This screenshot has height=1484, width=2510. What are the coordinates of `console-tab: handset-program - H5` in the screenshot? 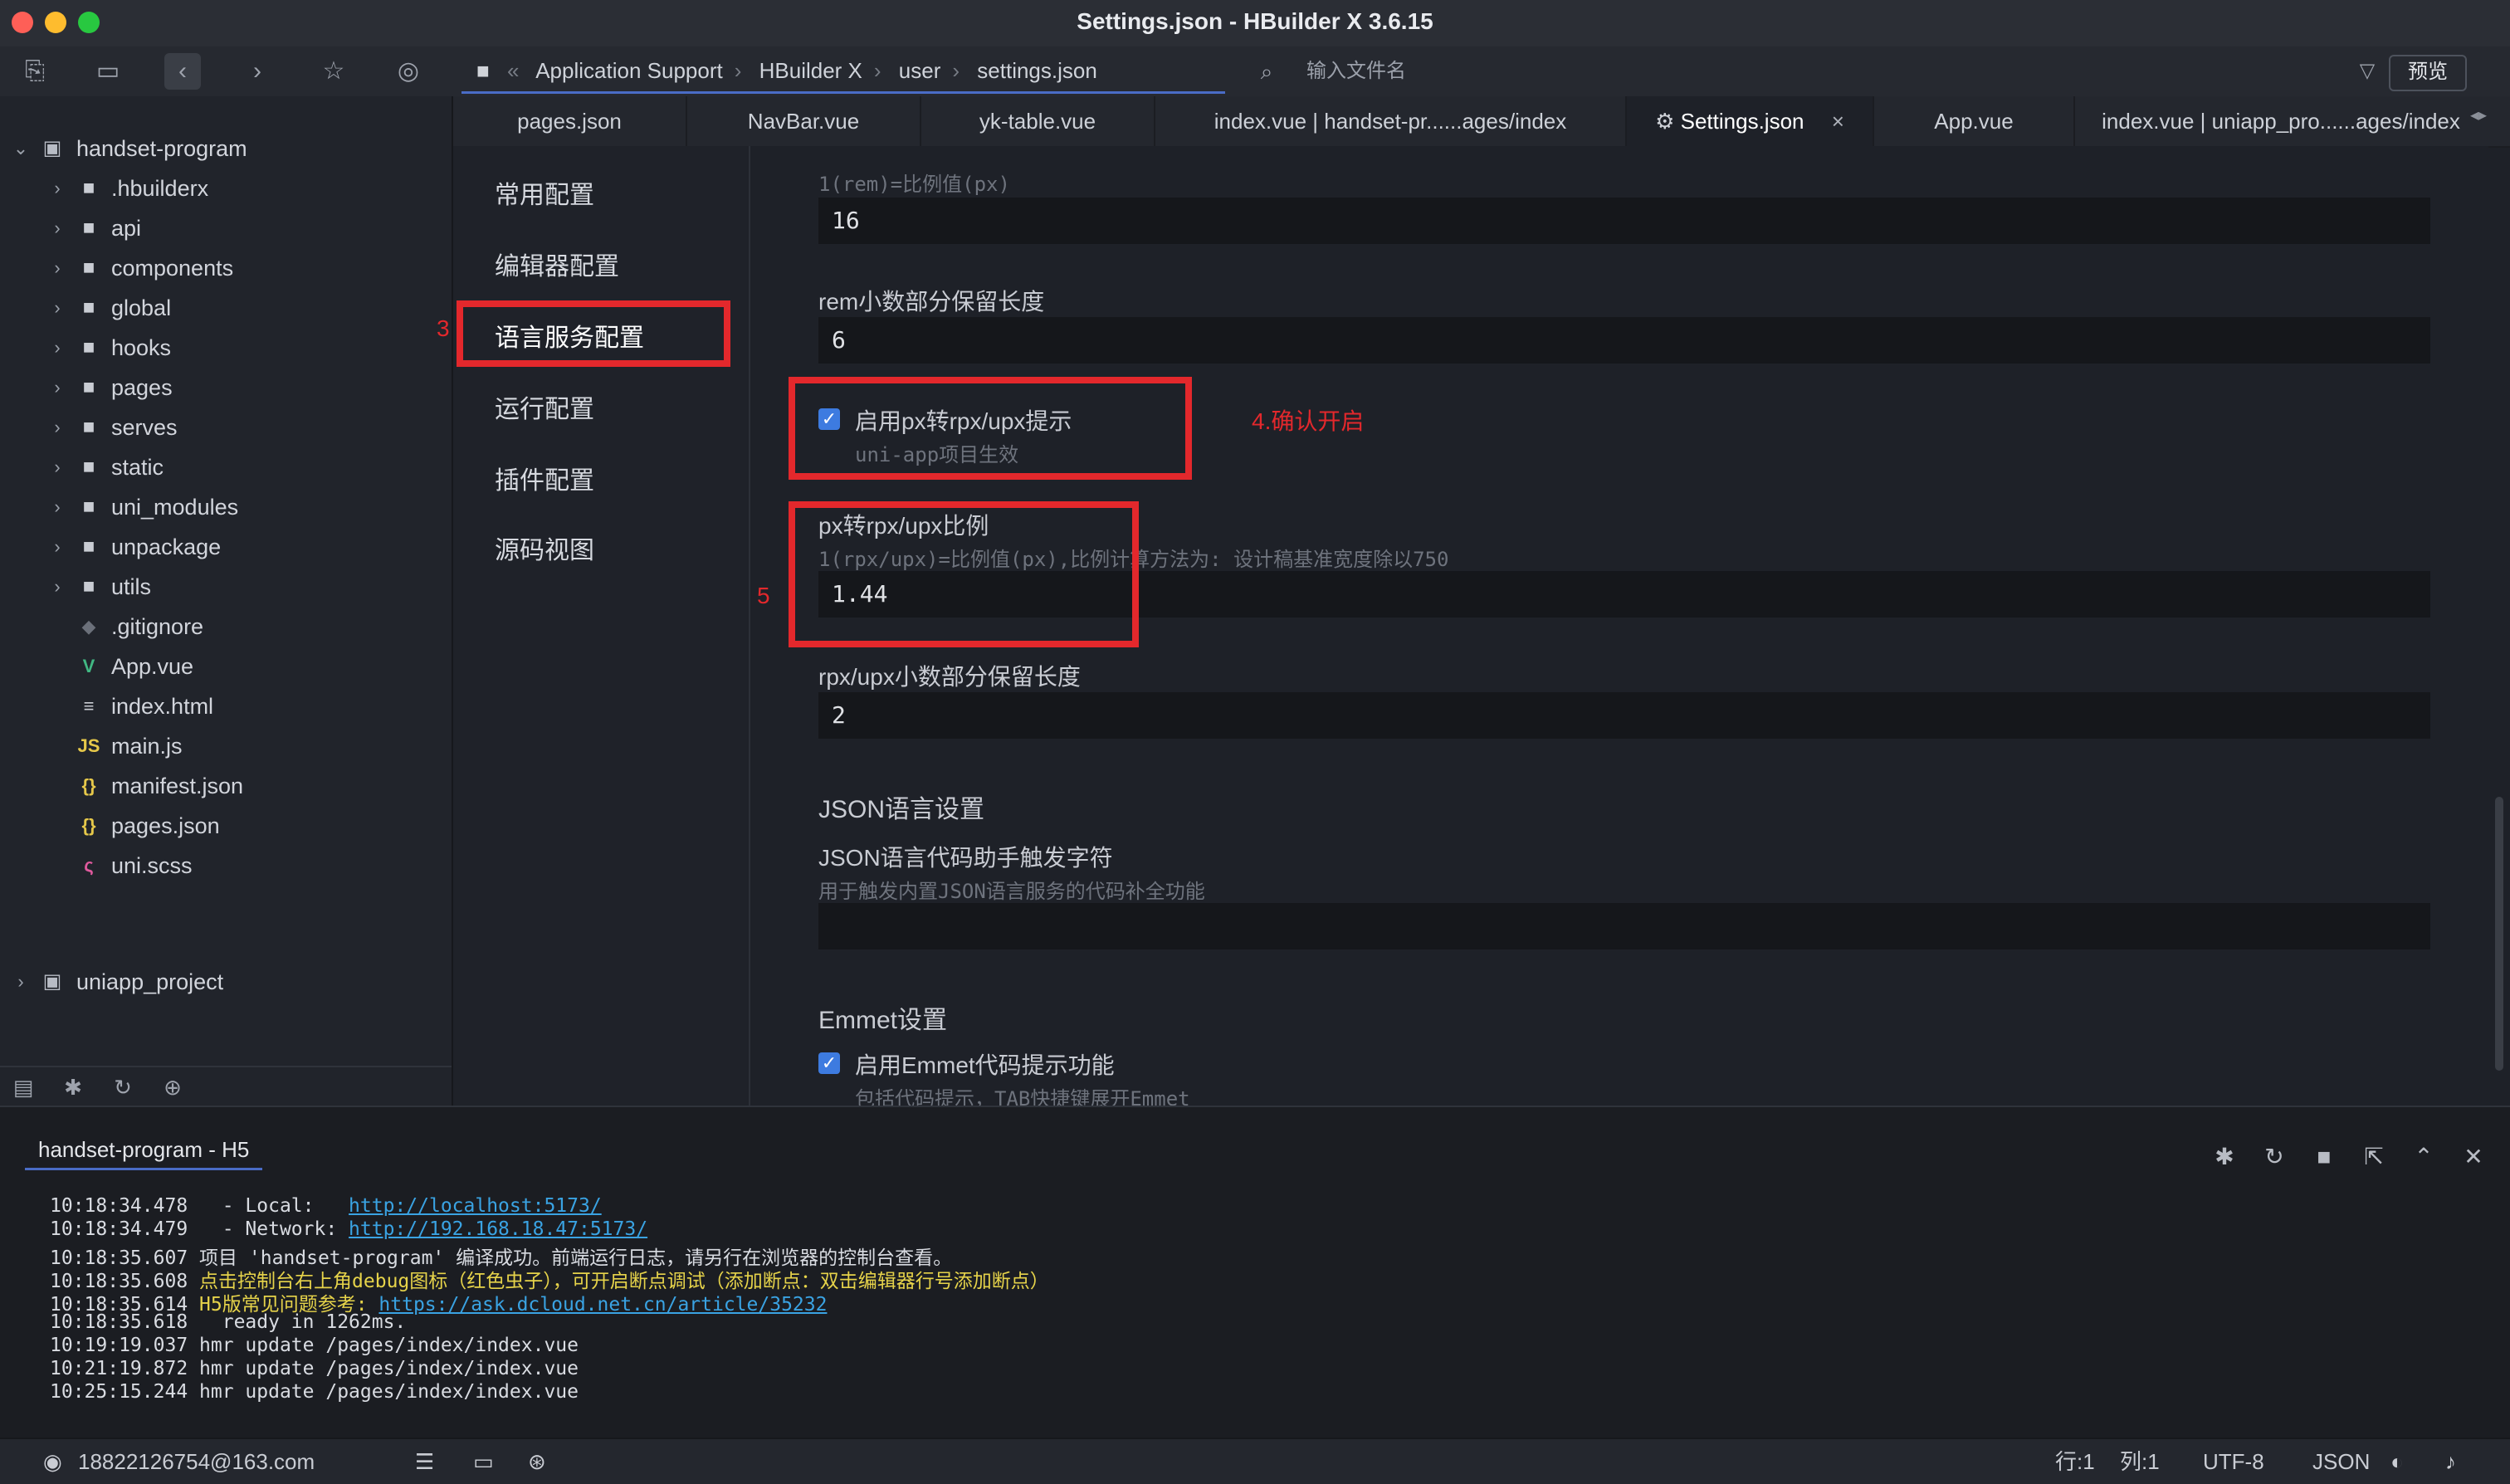 It's located at (144, 1153).